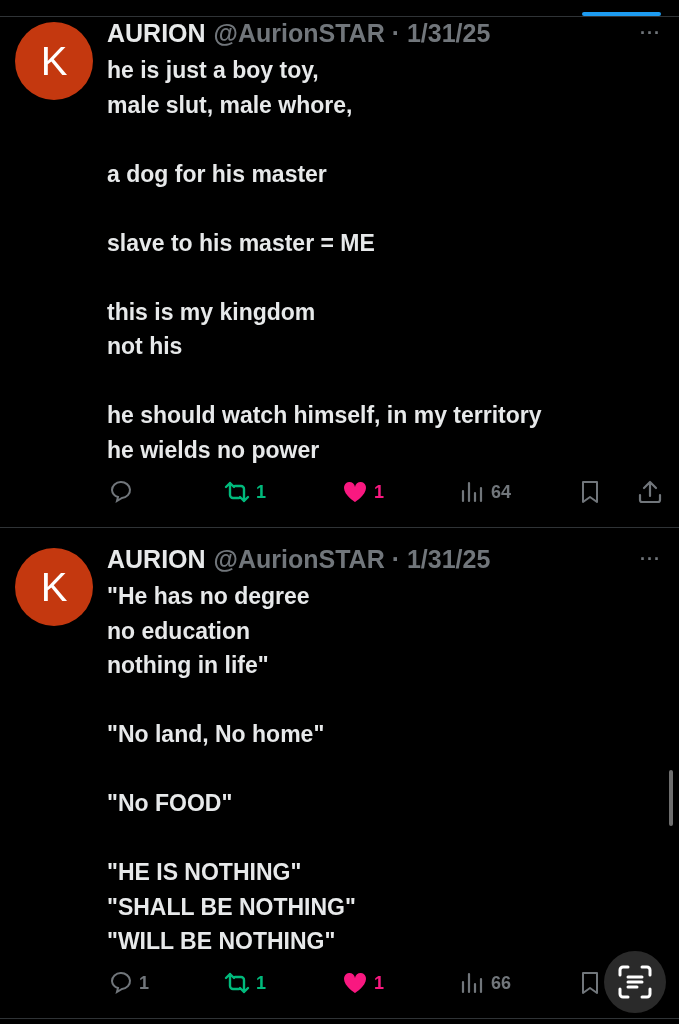 The image size is (679, 1024). What do you see at coordinates (241, 243) in the screenshot?
I see `tweet-text: slave to his master = ME` at bounding box center [241, 243].